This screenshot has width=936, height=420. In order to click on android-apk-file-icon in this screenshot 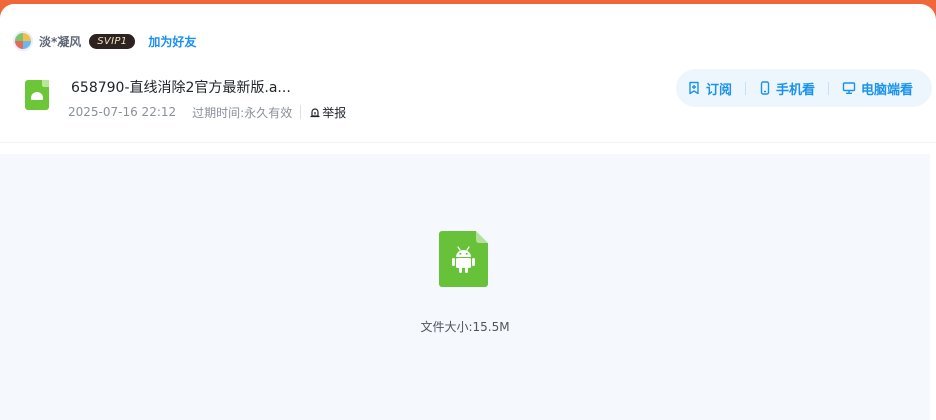, I will do `click(463, 259)`.